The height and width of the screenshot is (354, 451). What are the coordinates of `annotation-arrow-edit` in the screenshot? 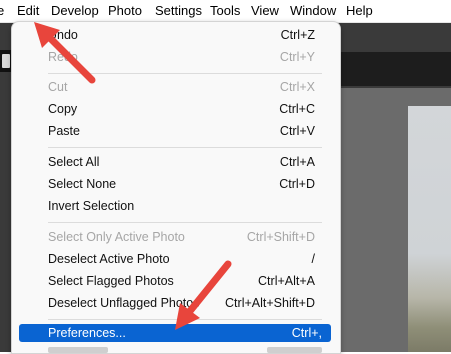 It's located at (65, 53).